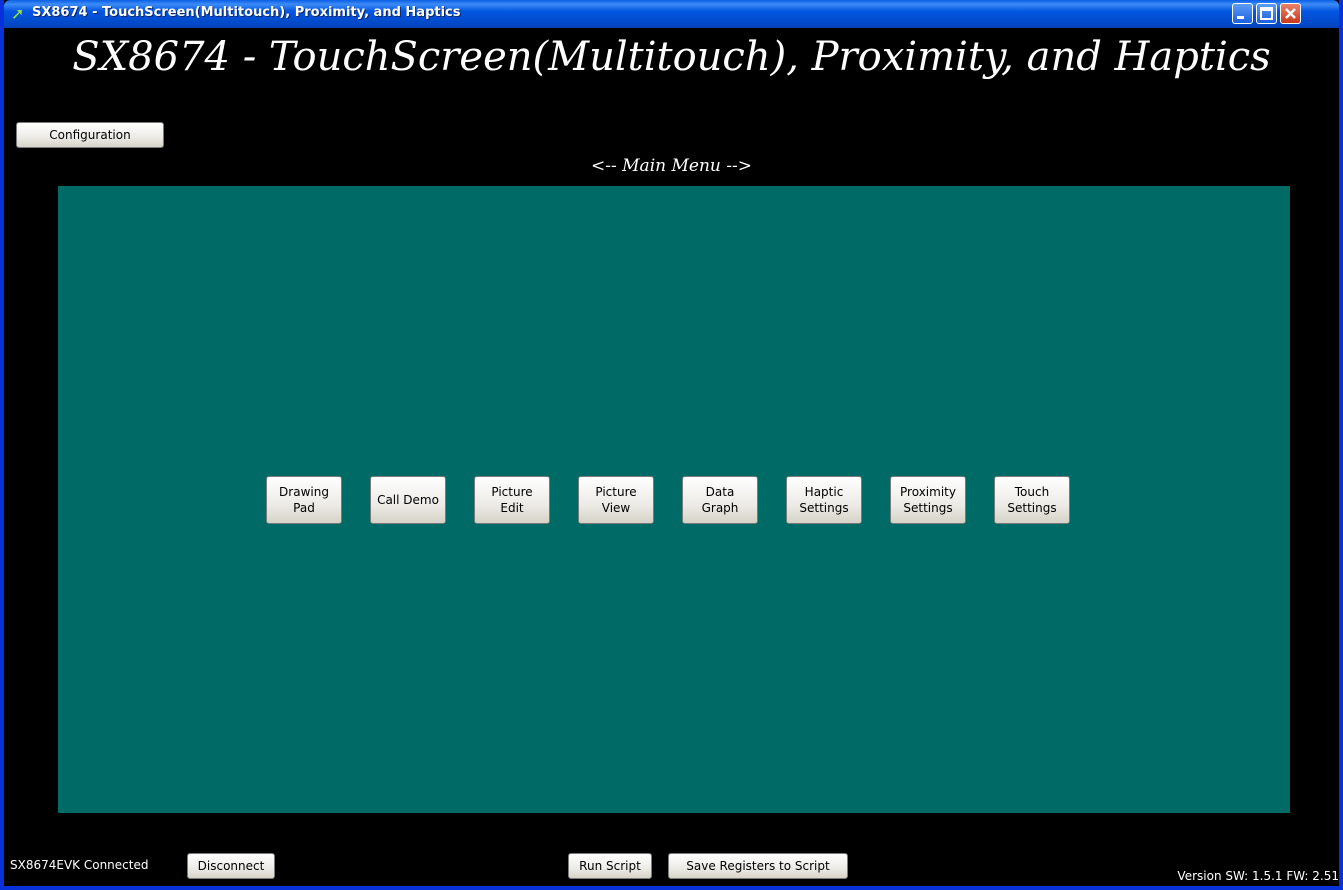 This screenshot has width=1343, height=890. Describe the element at coordinates (79, 865) in the screenshot. I see `connection-status: SX8674EVK Connected` at that location.